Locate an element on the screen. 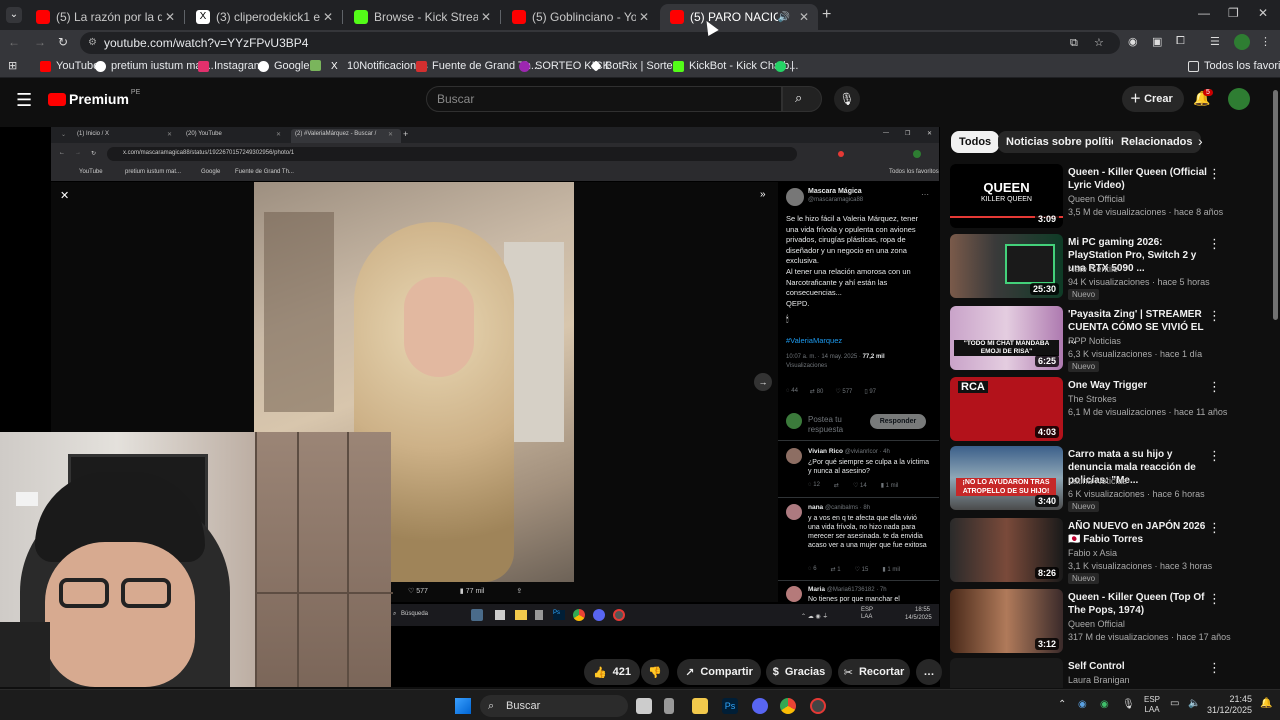 Image resolution: width=1280 pixels, height=720 pixels. account-avatar is located at coordinates (1239, 99).